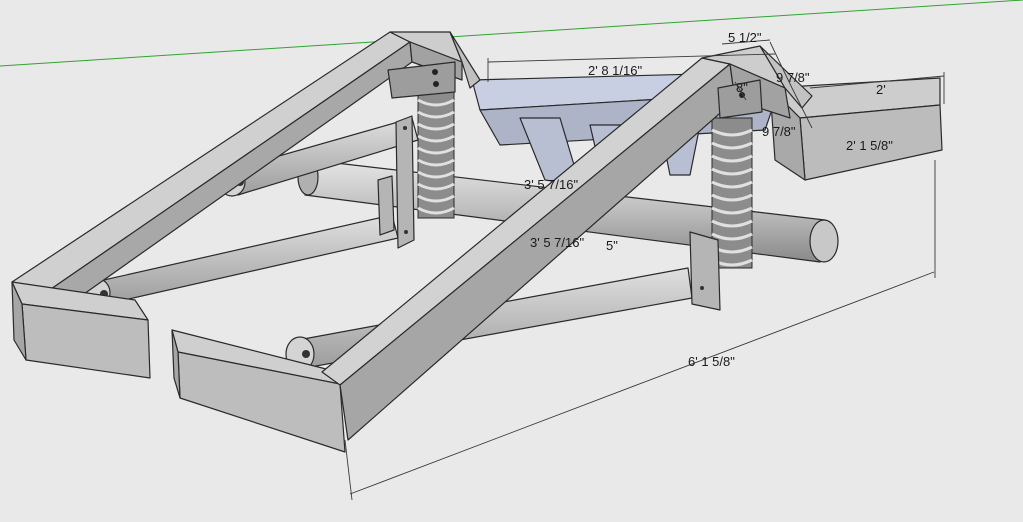 The width and height of the screenshot is (1023, 522). I want to click on left-coil-spring, so click(436, 153).